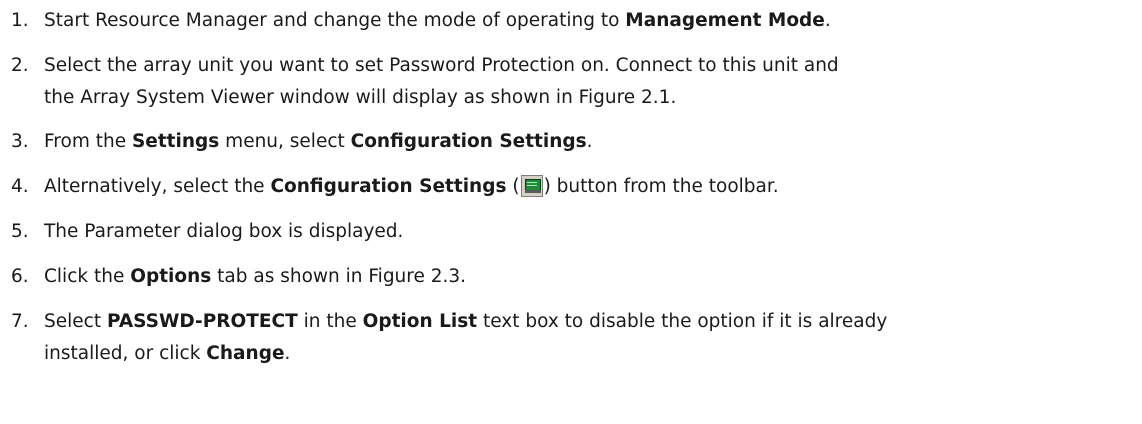 Image resolution: width=1142 pixels, height=424 pixels. What do you see at coordinates (20, 321) in the screenshot?
I see `step-number: 7.` at bounding box center [20, 321].